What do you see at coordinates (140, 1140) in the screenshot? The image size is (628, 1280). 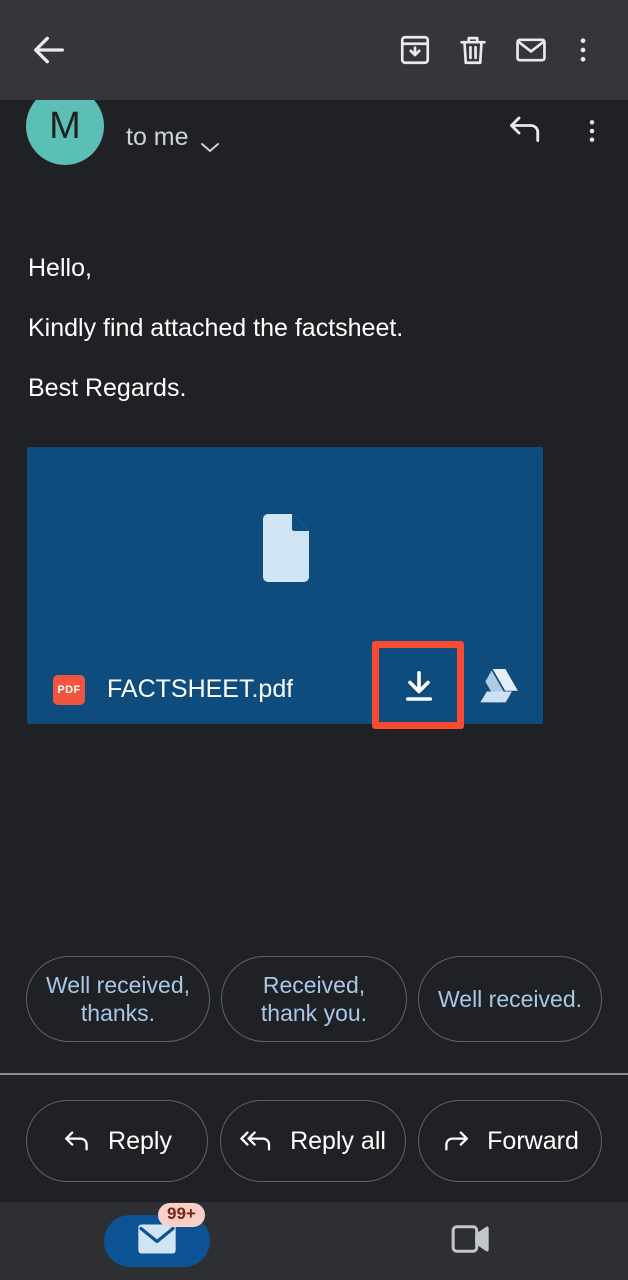 I see `reply-button-label: Reply` at bounding box center [140, 1140].